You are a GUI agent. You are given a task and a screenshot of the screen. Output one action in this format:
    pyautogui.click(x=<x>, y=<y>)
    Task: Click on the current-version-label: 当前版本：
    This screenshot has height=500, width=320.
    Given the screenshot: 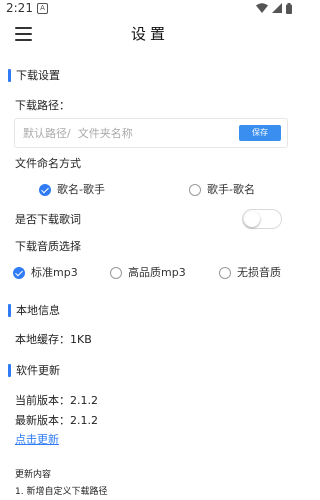 What is the action you would take?
    pyautogui.click(x=42, y=400)
    